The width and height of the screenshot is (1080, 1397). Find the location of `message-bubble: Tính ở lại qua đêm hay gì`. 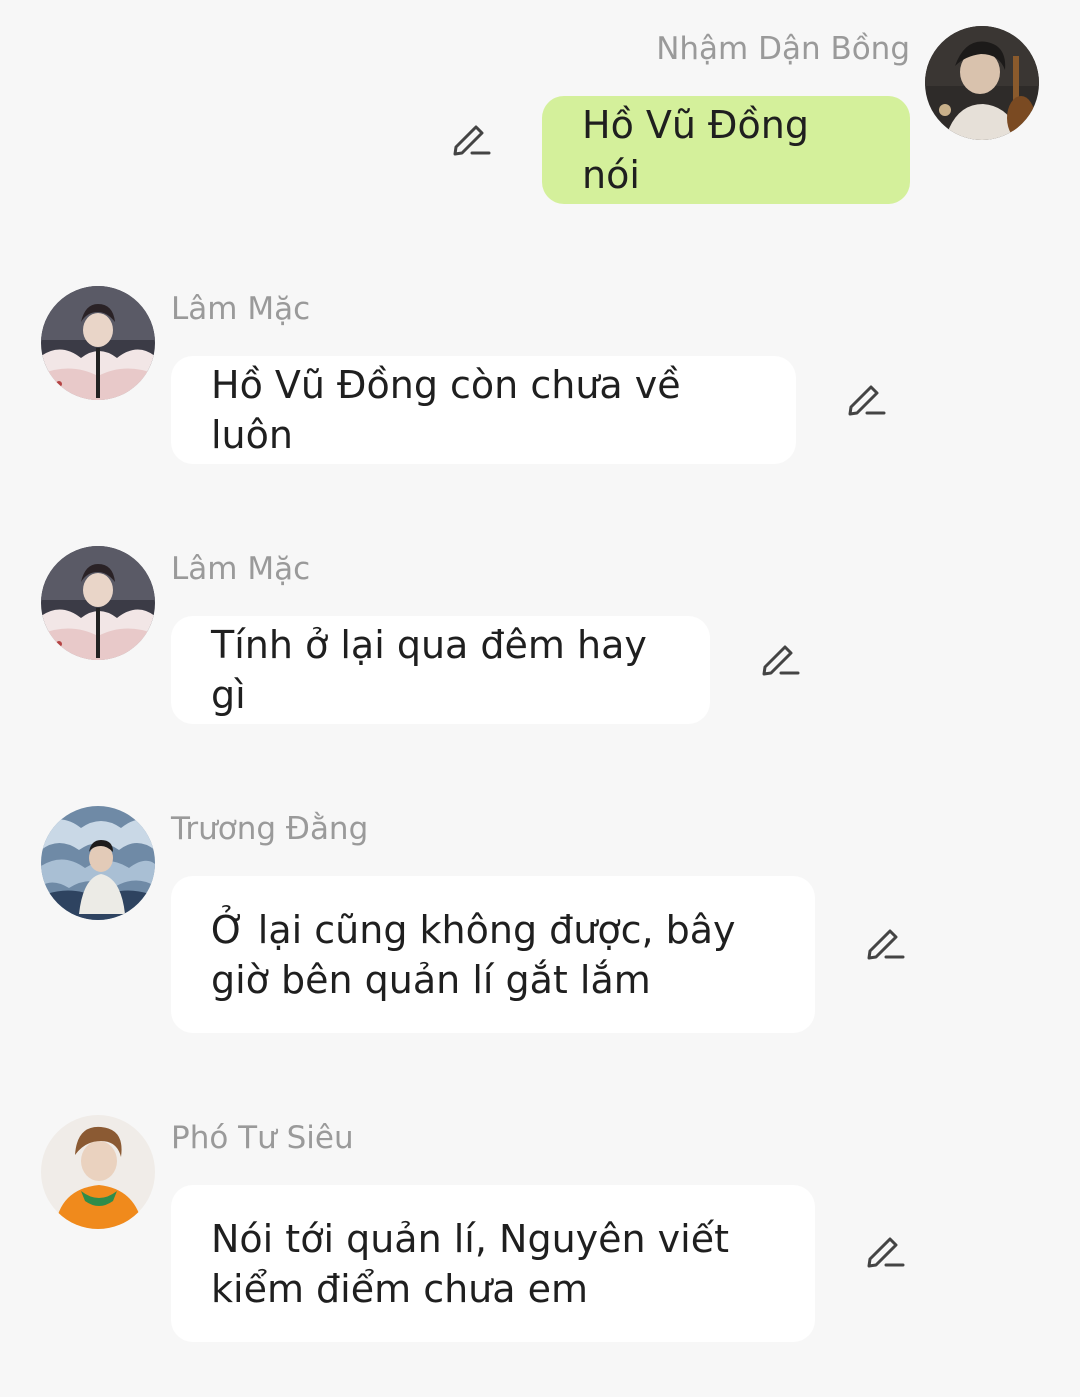

message-bubble: Tính ở lại qua đêm hay gì is located at coordinates (440, 670).